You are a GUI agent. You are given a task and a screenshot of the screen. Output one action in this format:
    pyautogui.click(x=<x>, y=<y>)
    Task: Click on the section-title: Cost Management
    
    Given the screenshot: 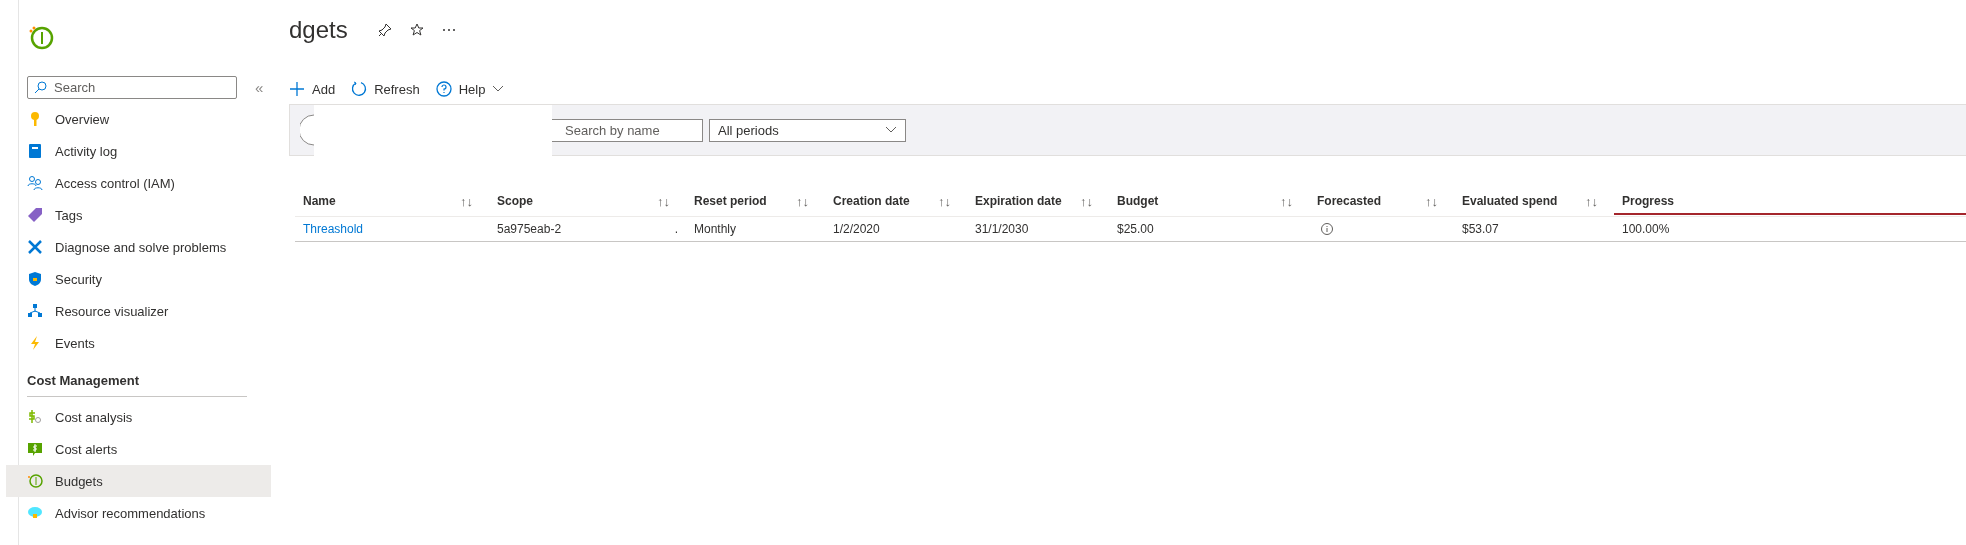 What is the action you would take?
    pyautogui.click(x=137, y=385)
    